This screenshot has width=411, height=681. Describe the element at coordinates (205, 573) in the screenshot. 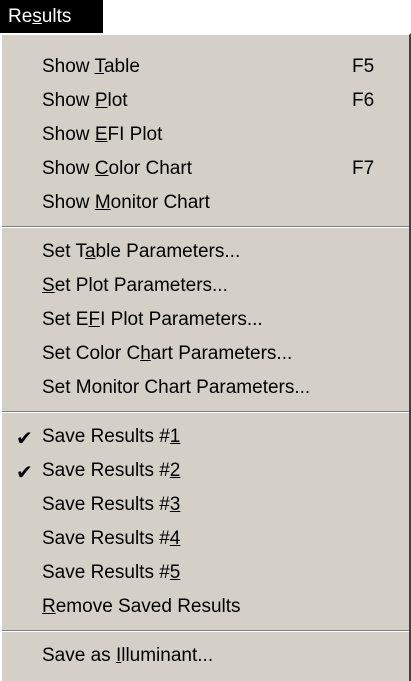

I see `menu-item-save-results-5: Save Results #5` at that location.